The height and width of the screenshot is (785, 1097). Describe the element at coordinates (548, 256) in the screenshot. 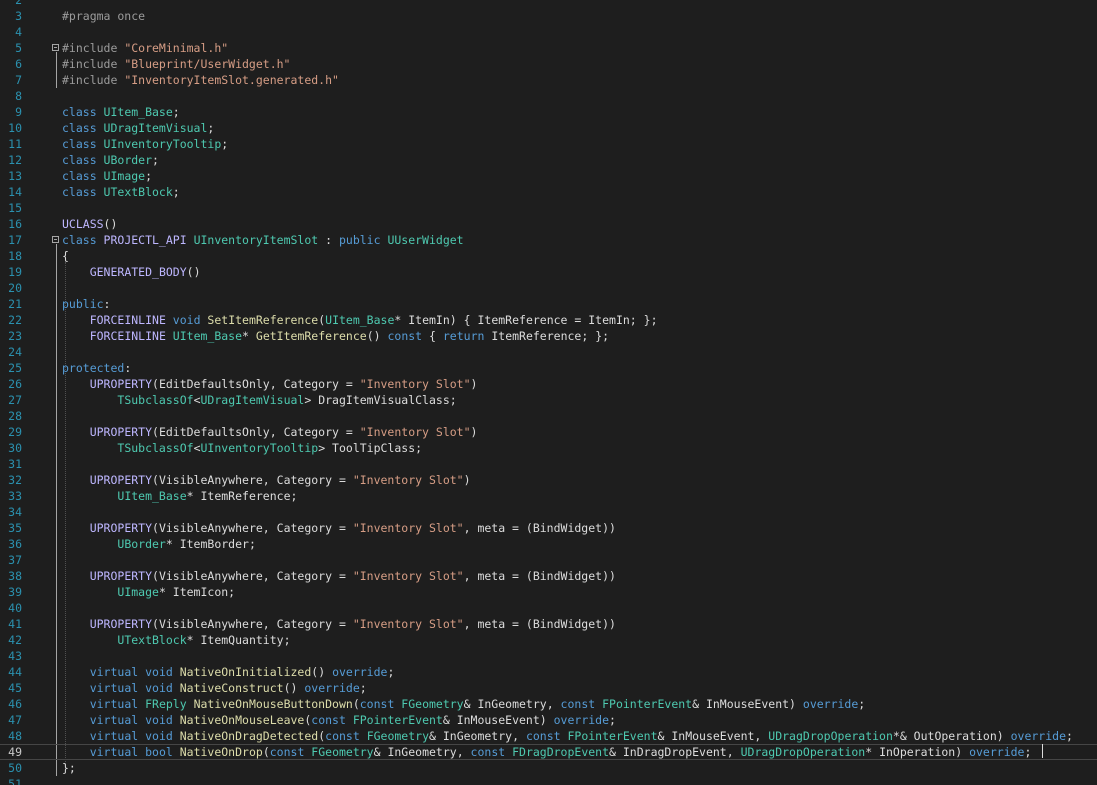

I see `code-line: 18 {` at that location.